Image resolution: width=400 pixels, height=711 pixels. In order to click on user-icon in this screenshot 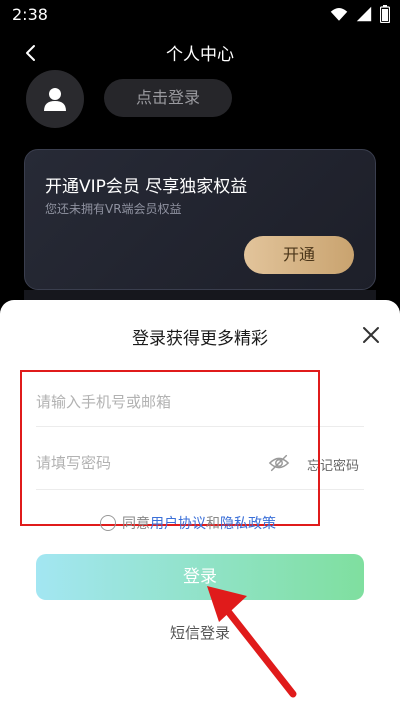, I will do `click(55, 99)`.